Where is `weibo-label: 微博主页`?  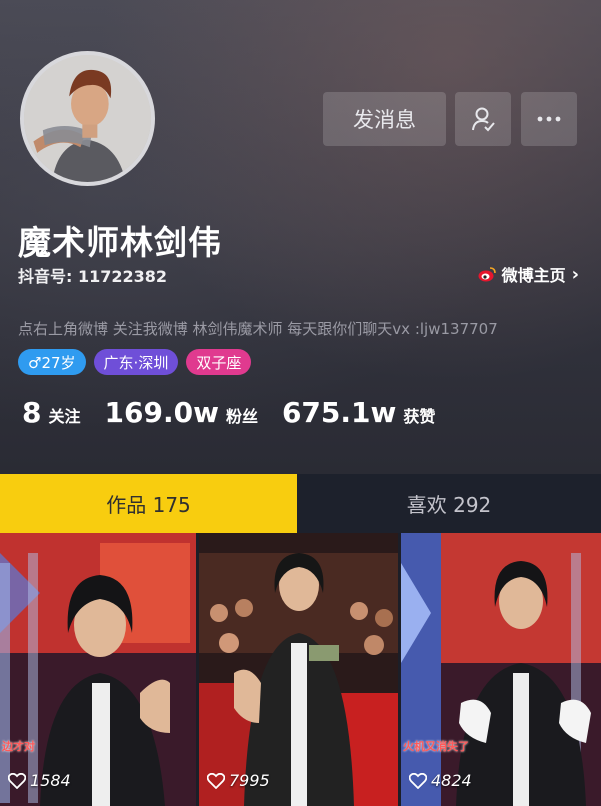
weibo-label: 微博主页 is located at coordinates (533, 275).